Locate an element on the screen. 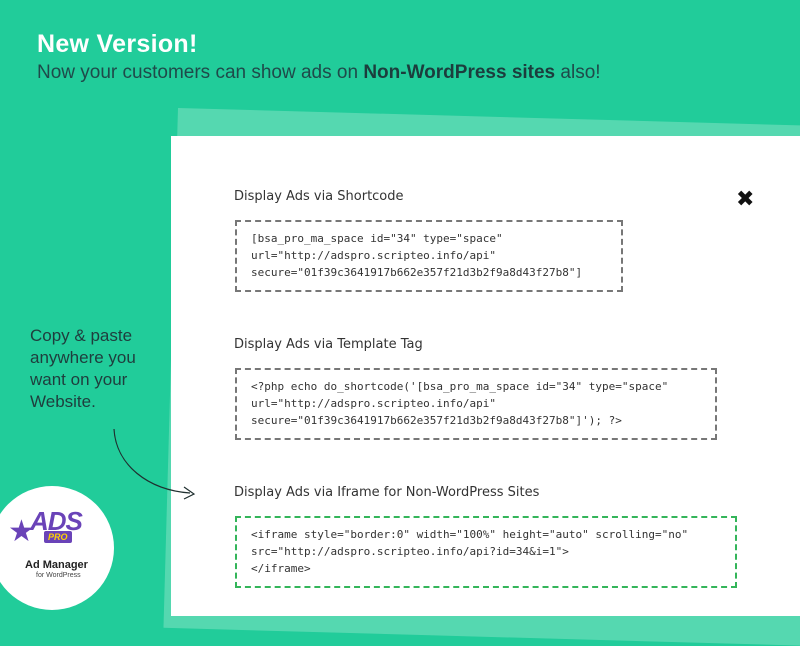  template-tag-title: Display Ads via Template Tag is located at coordinates (328, 344).